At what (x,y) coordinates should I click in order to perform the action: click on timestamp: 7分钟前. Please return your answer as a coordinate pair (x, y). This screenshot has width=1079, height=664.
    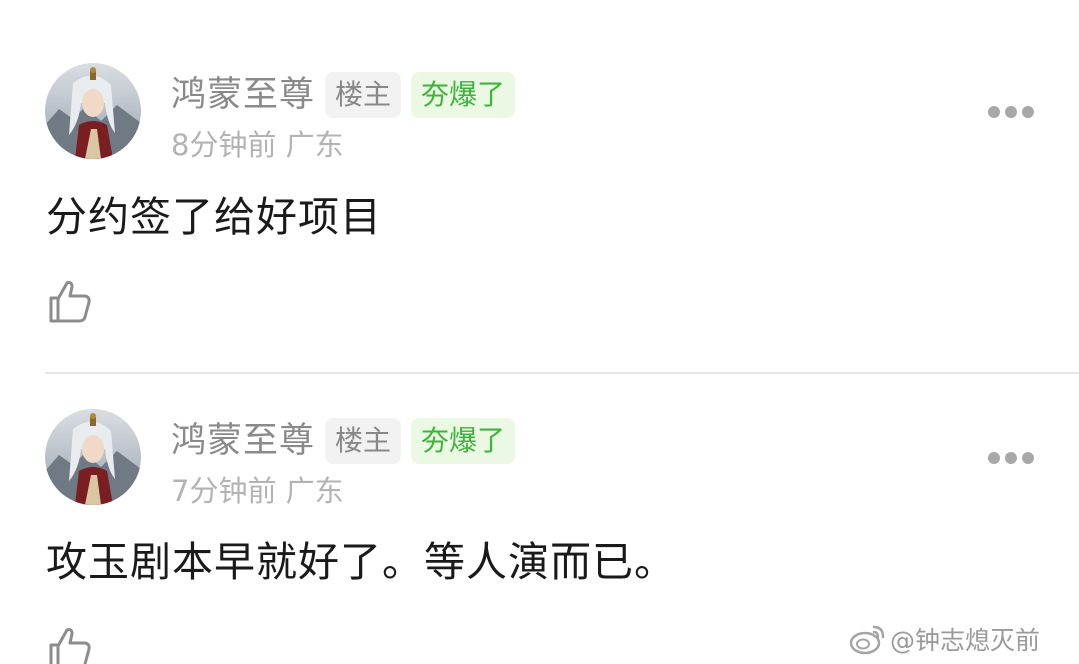
    Looking at the image, I should click on (224, 491).